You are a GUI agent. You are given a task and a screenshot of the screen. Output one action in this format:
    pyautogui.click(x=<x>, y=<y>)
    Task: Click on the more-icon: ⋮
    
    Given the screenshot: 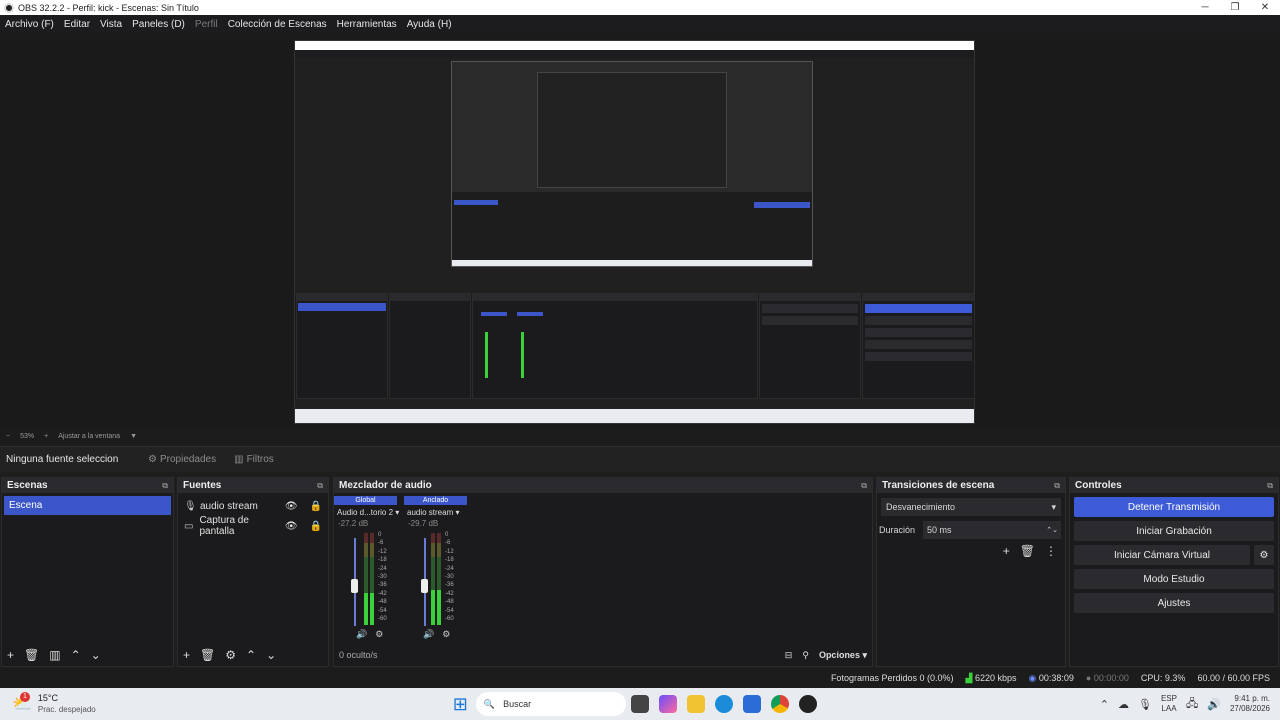 What is the action you would take?
    pyautogui.click(x=1051, y=551)
    